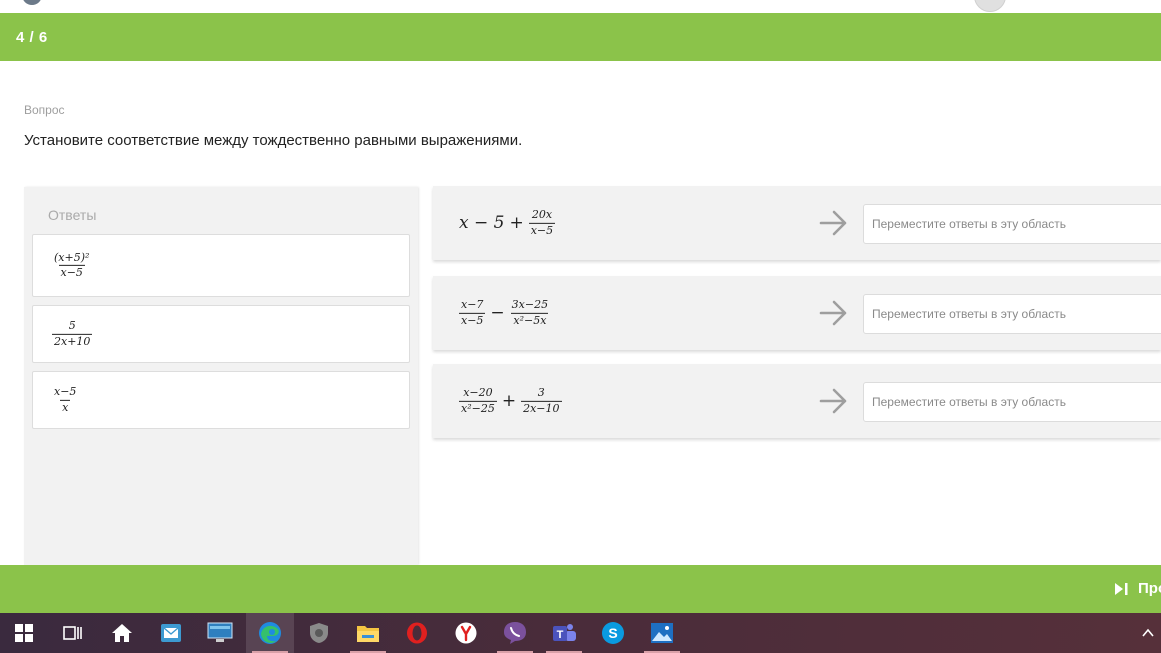  What do you see at coordinates (530, 319) in the screenshot?
I see `fraction-denominator: x²−5x` at bounding box center [530, 319].